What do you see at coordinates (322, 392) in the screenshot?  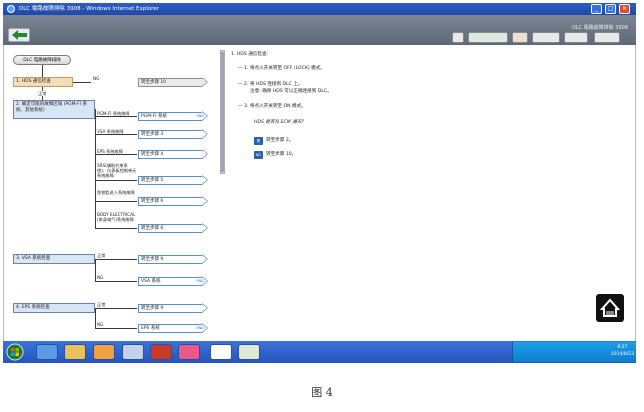 I see `figure-caption: 图 4` at bounding box center [322, 392].